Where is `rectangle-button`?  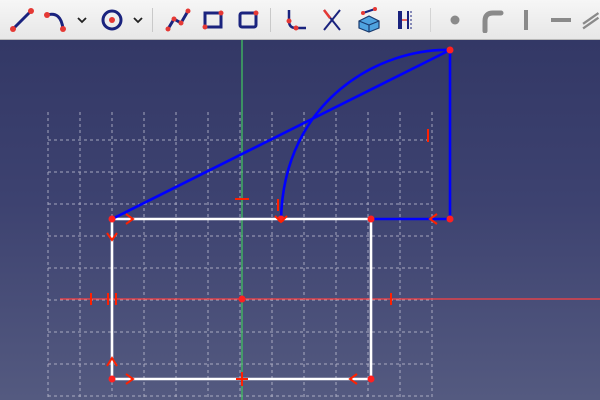 rectangle-button is located at coordinates (213, 20).